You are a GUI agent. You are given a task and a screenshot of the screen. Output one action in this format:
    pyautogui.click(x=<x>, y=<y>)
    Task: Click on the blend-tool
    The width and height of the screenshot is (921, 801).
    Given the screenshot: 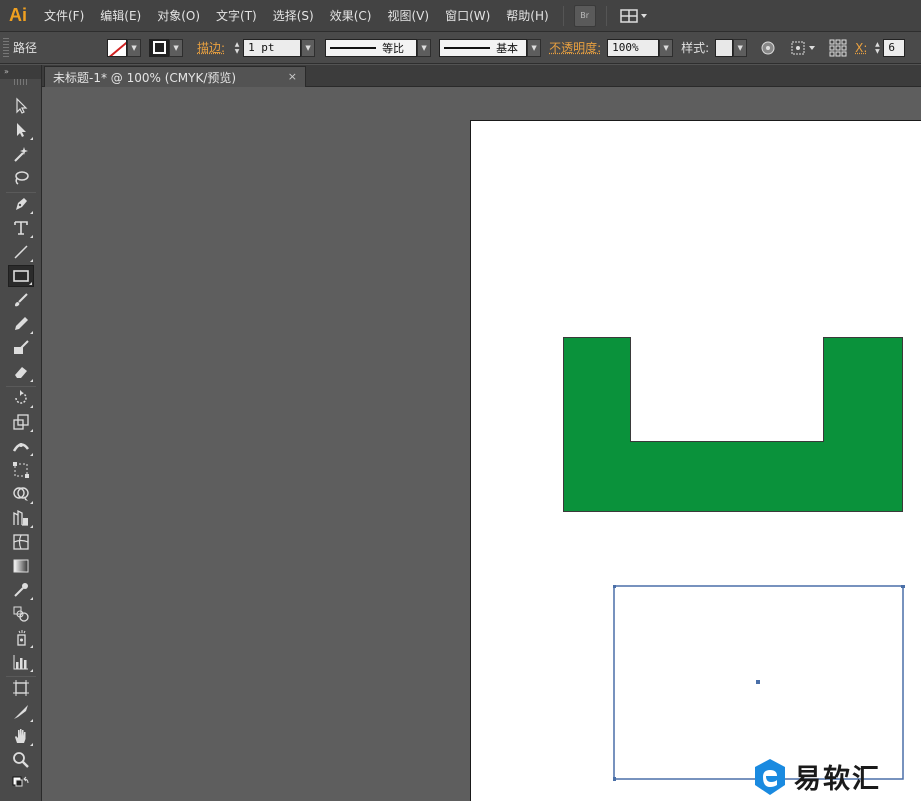 What is the action you would take?
    pyautogui.click(x=21, y=614)
    